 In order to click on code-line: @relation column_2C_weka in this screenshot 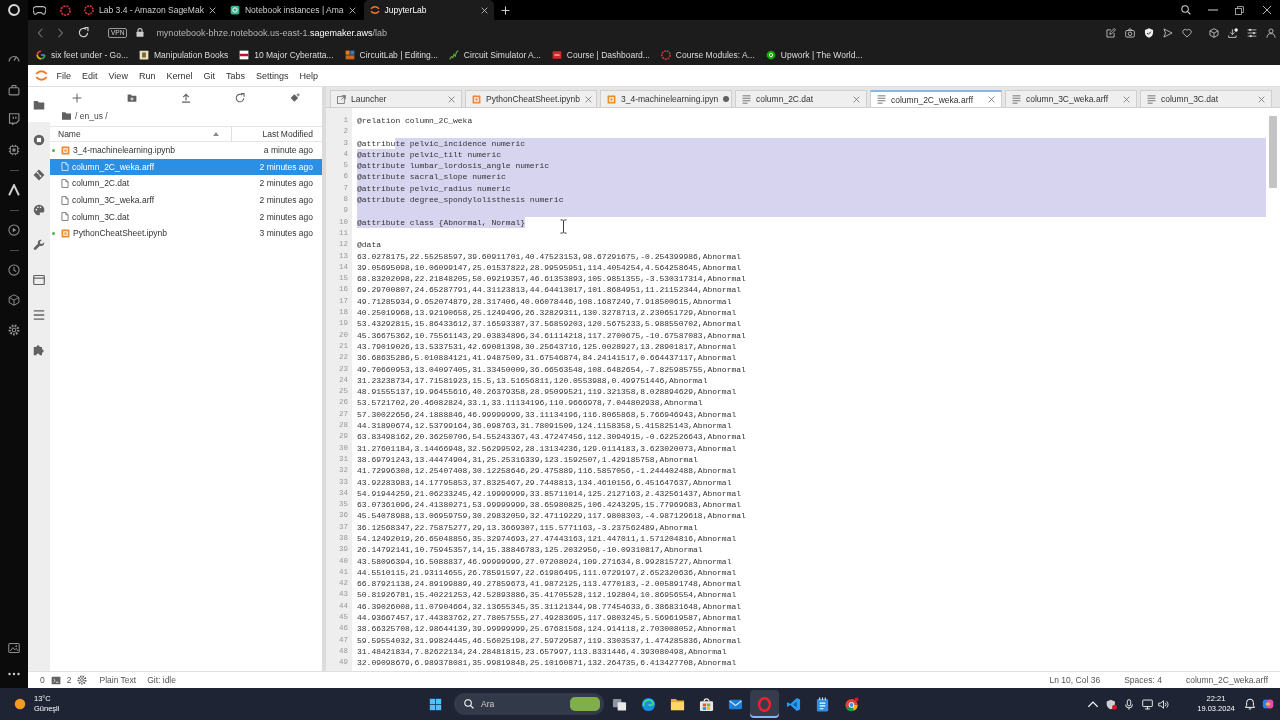, I will do `click(415, 121)`.